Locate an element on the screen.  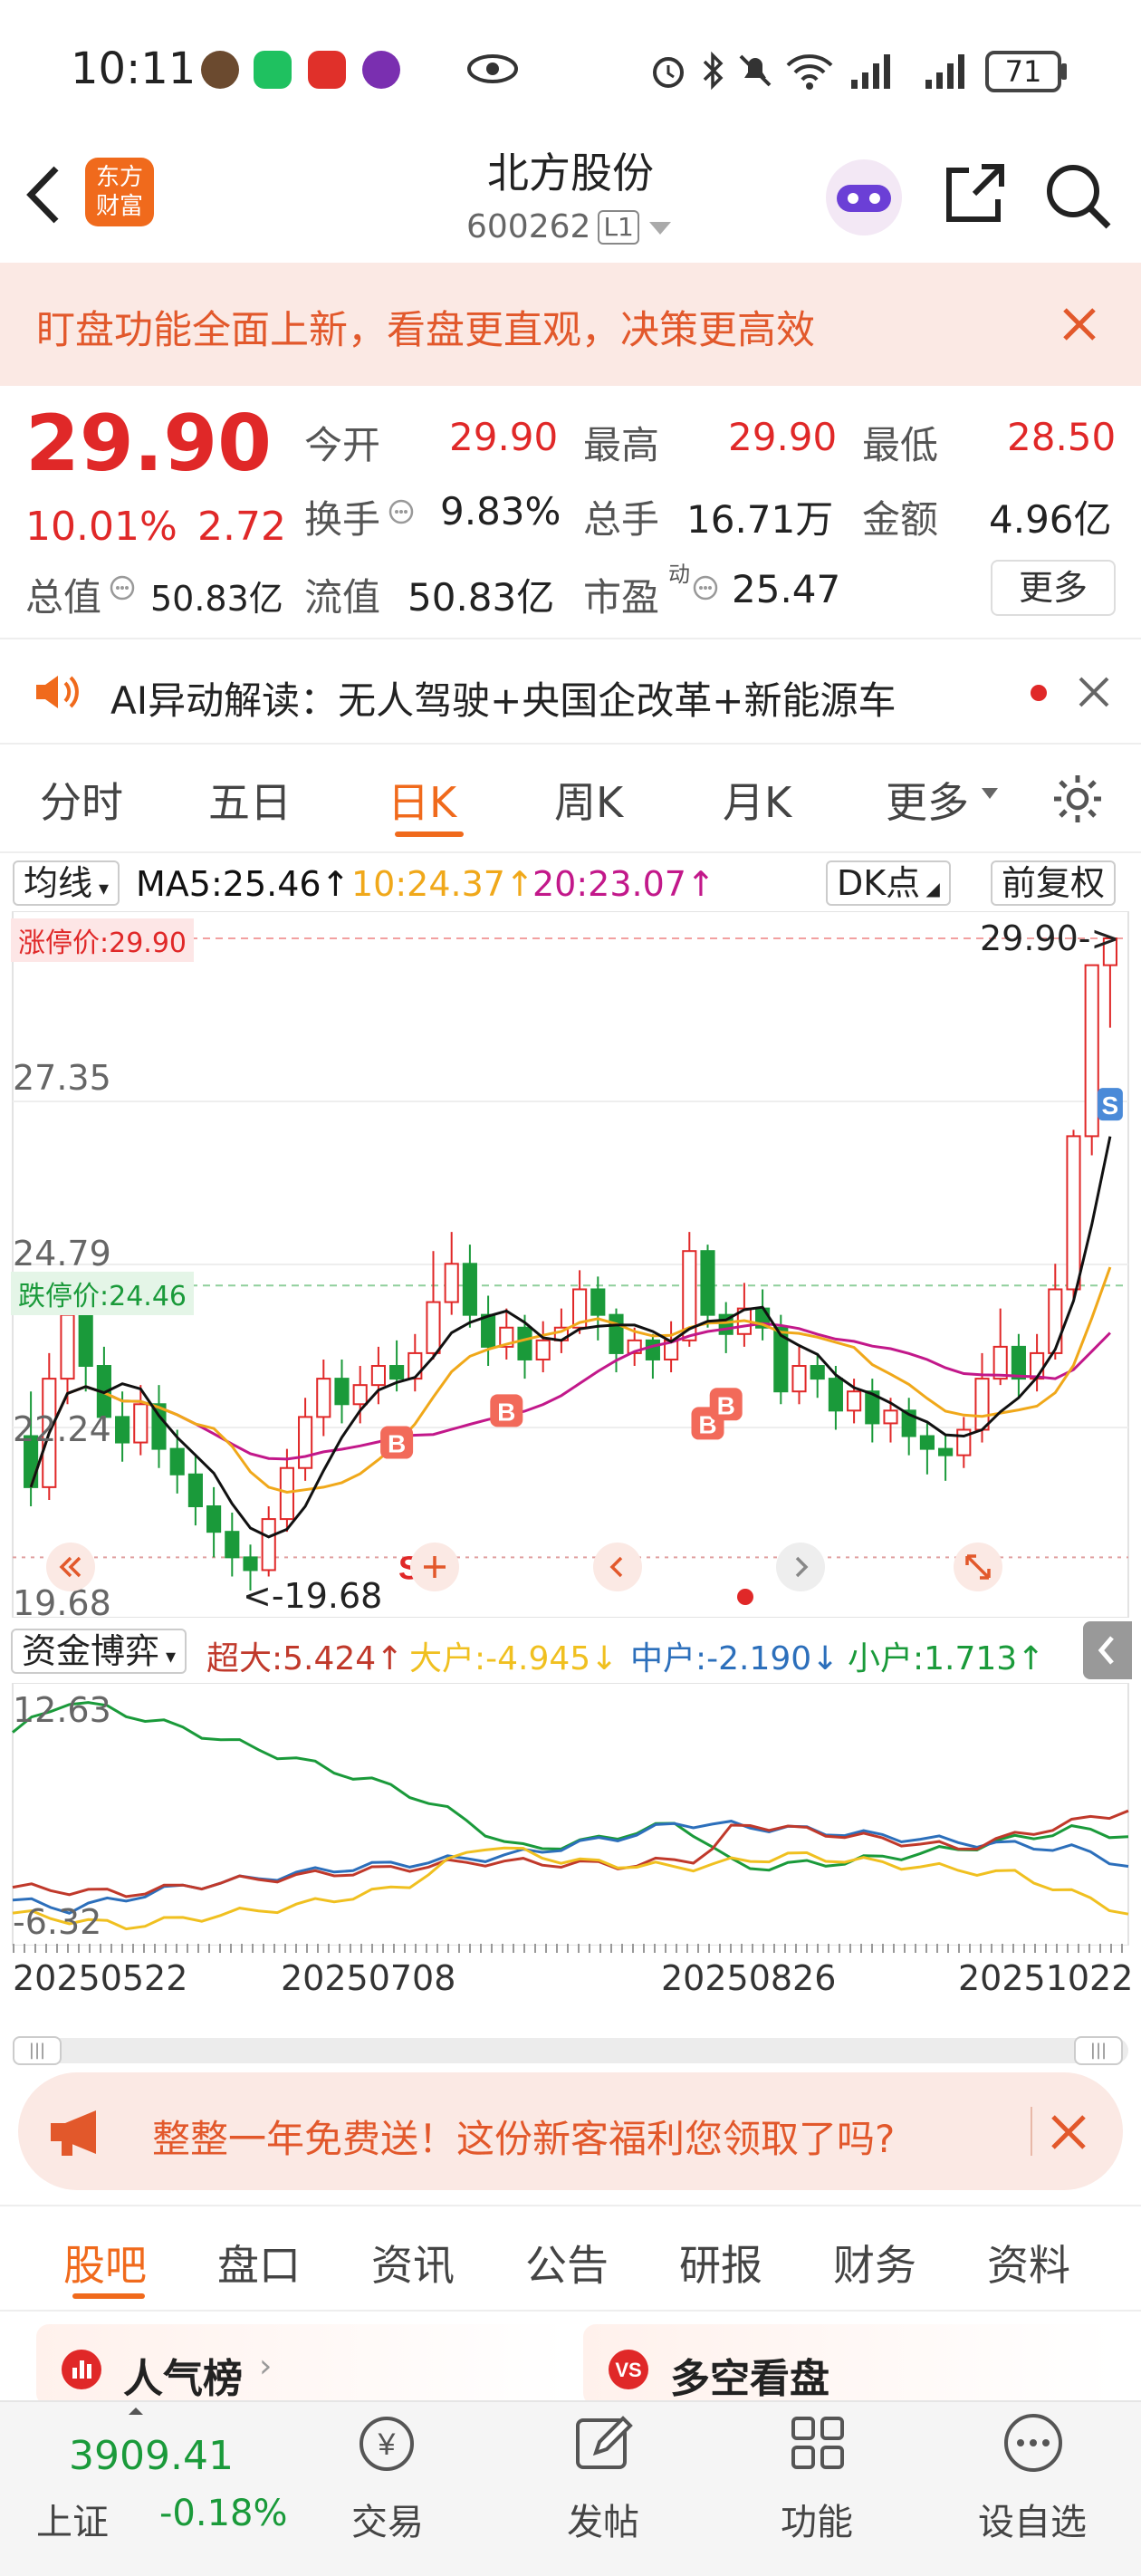
fund-flow-chart is located at coordinates (570, 1814).